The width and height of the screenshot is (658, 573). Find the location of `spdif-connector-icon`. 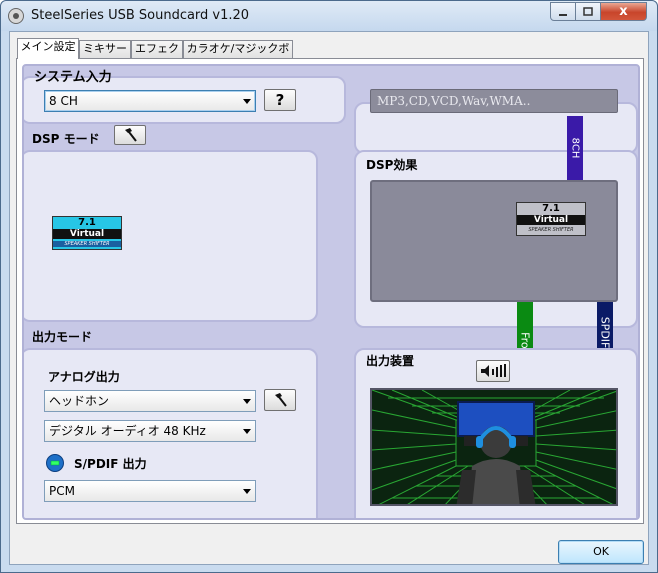

spdif-connector-icon is located at coordinates (55, 463).